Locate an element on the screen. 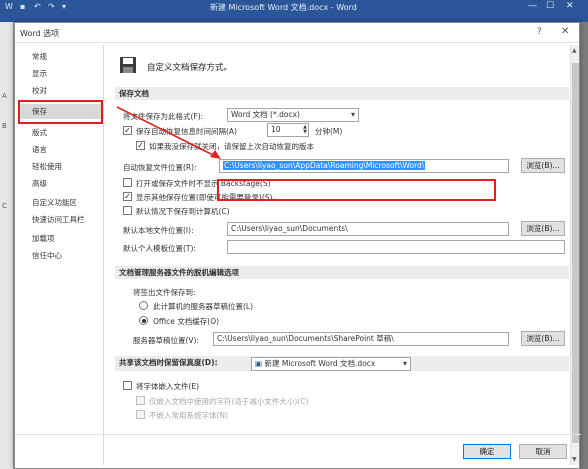  embed-used-chars-checkbox is located at coordinates (140, 400).